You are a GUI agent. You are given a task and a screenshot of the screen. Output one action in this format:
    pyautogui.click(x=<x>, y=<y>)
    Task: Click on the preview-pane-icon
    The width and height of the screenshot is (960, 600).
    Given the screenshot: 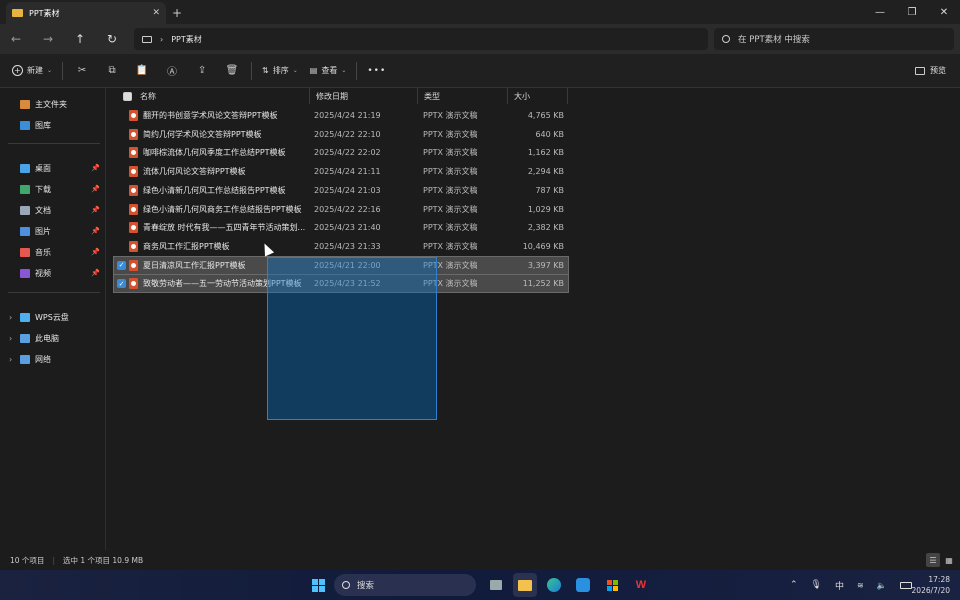 What is the action you would take?
    pyautogui.click(x=920, y=70)
    